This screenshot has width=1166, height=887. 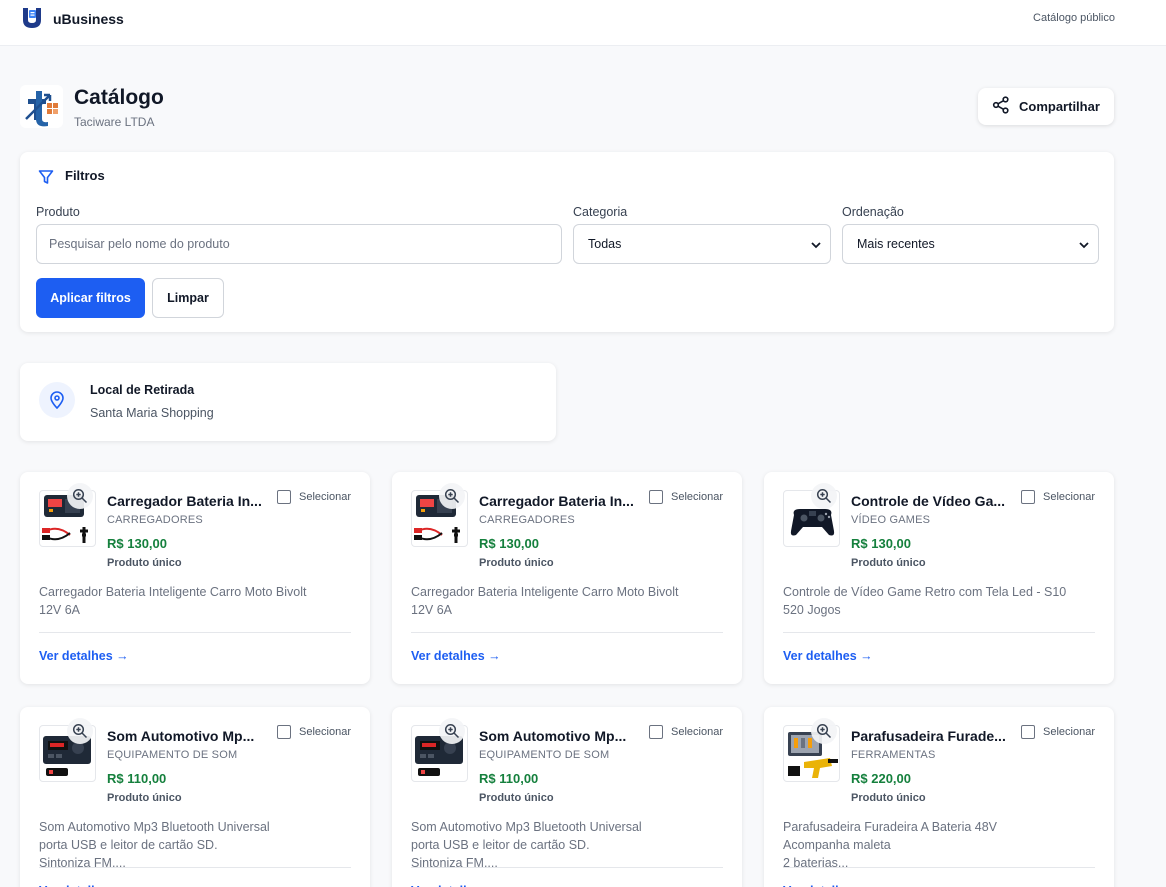 What do you see at coordinates (702, 244) in the screenshot?
I see `category-select: Todas` at bounding box center [702, 244].